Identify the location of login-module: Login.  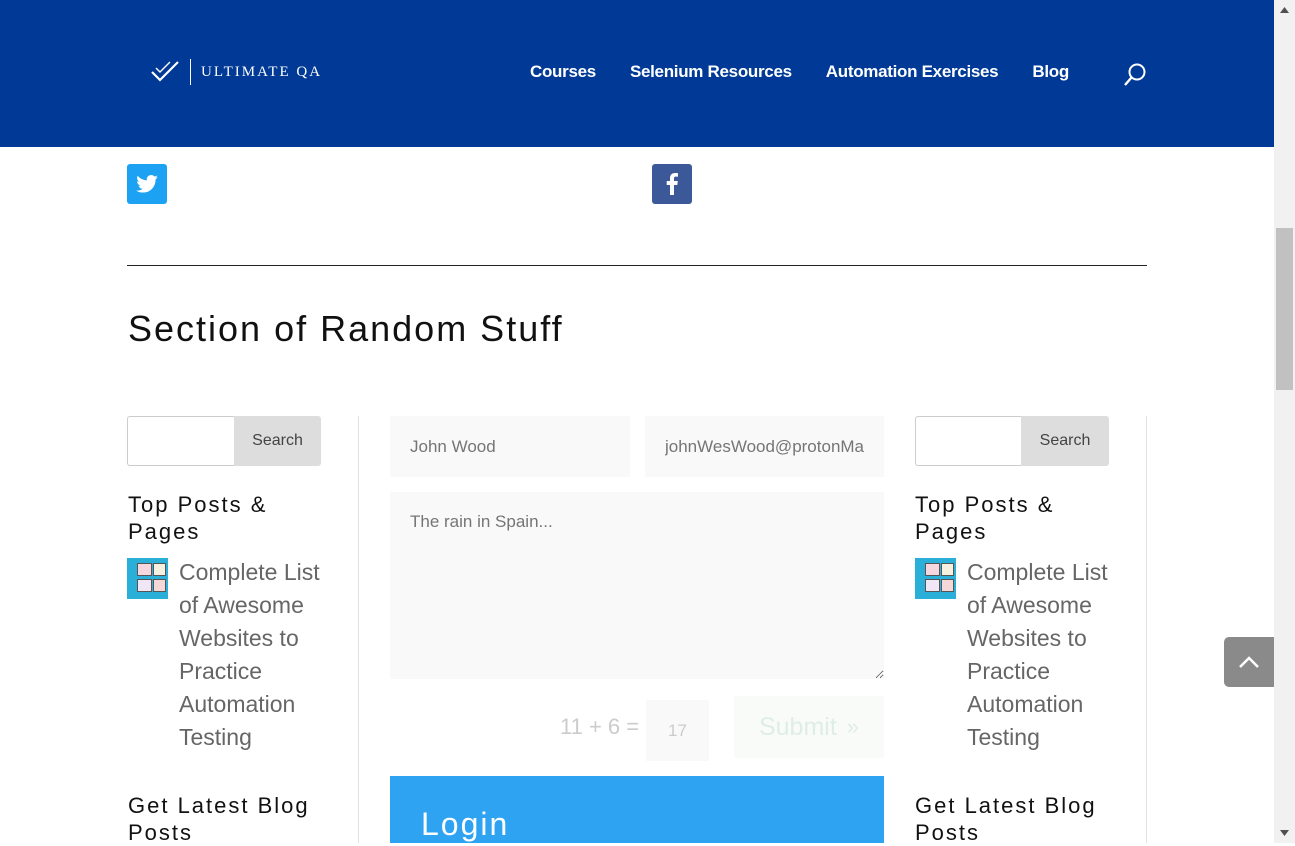
(637, 809).